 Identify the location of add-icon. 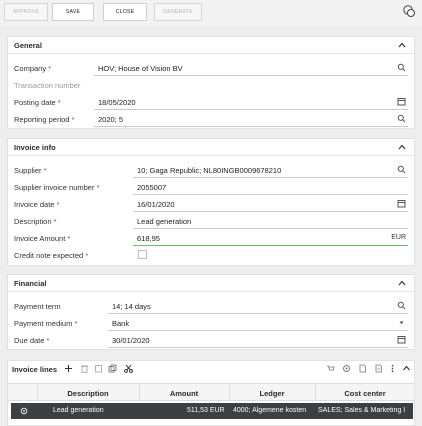
(68, 368).